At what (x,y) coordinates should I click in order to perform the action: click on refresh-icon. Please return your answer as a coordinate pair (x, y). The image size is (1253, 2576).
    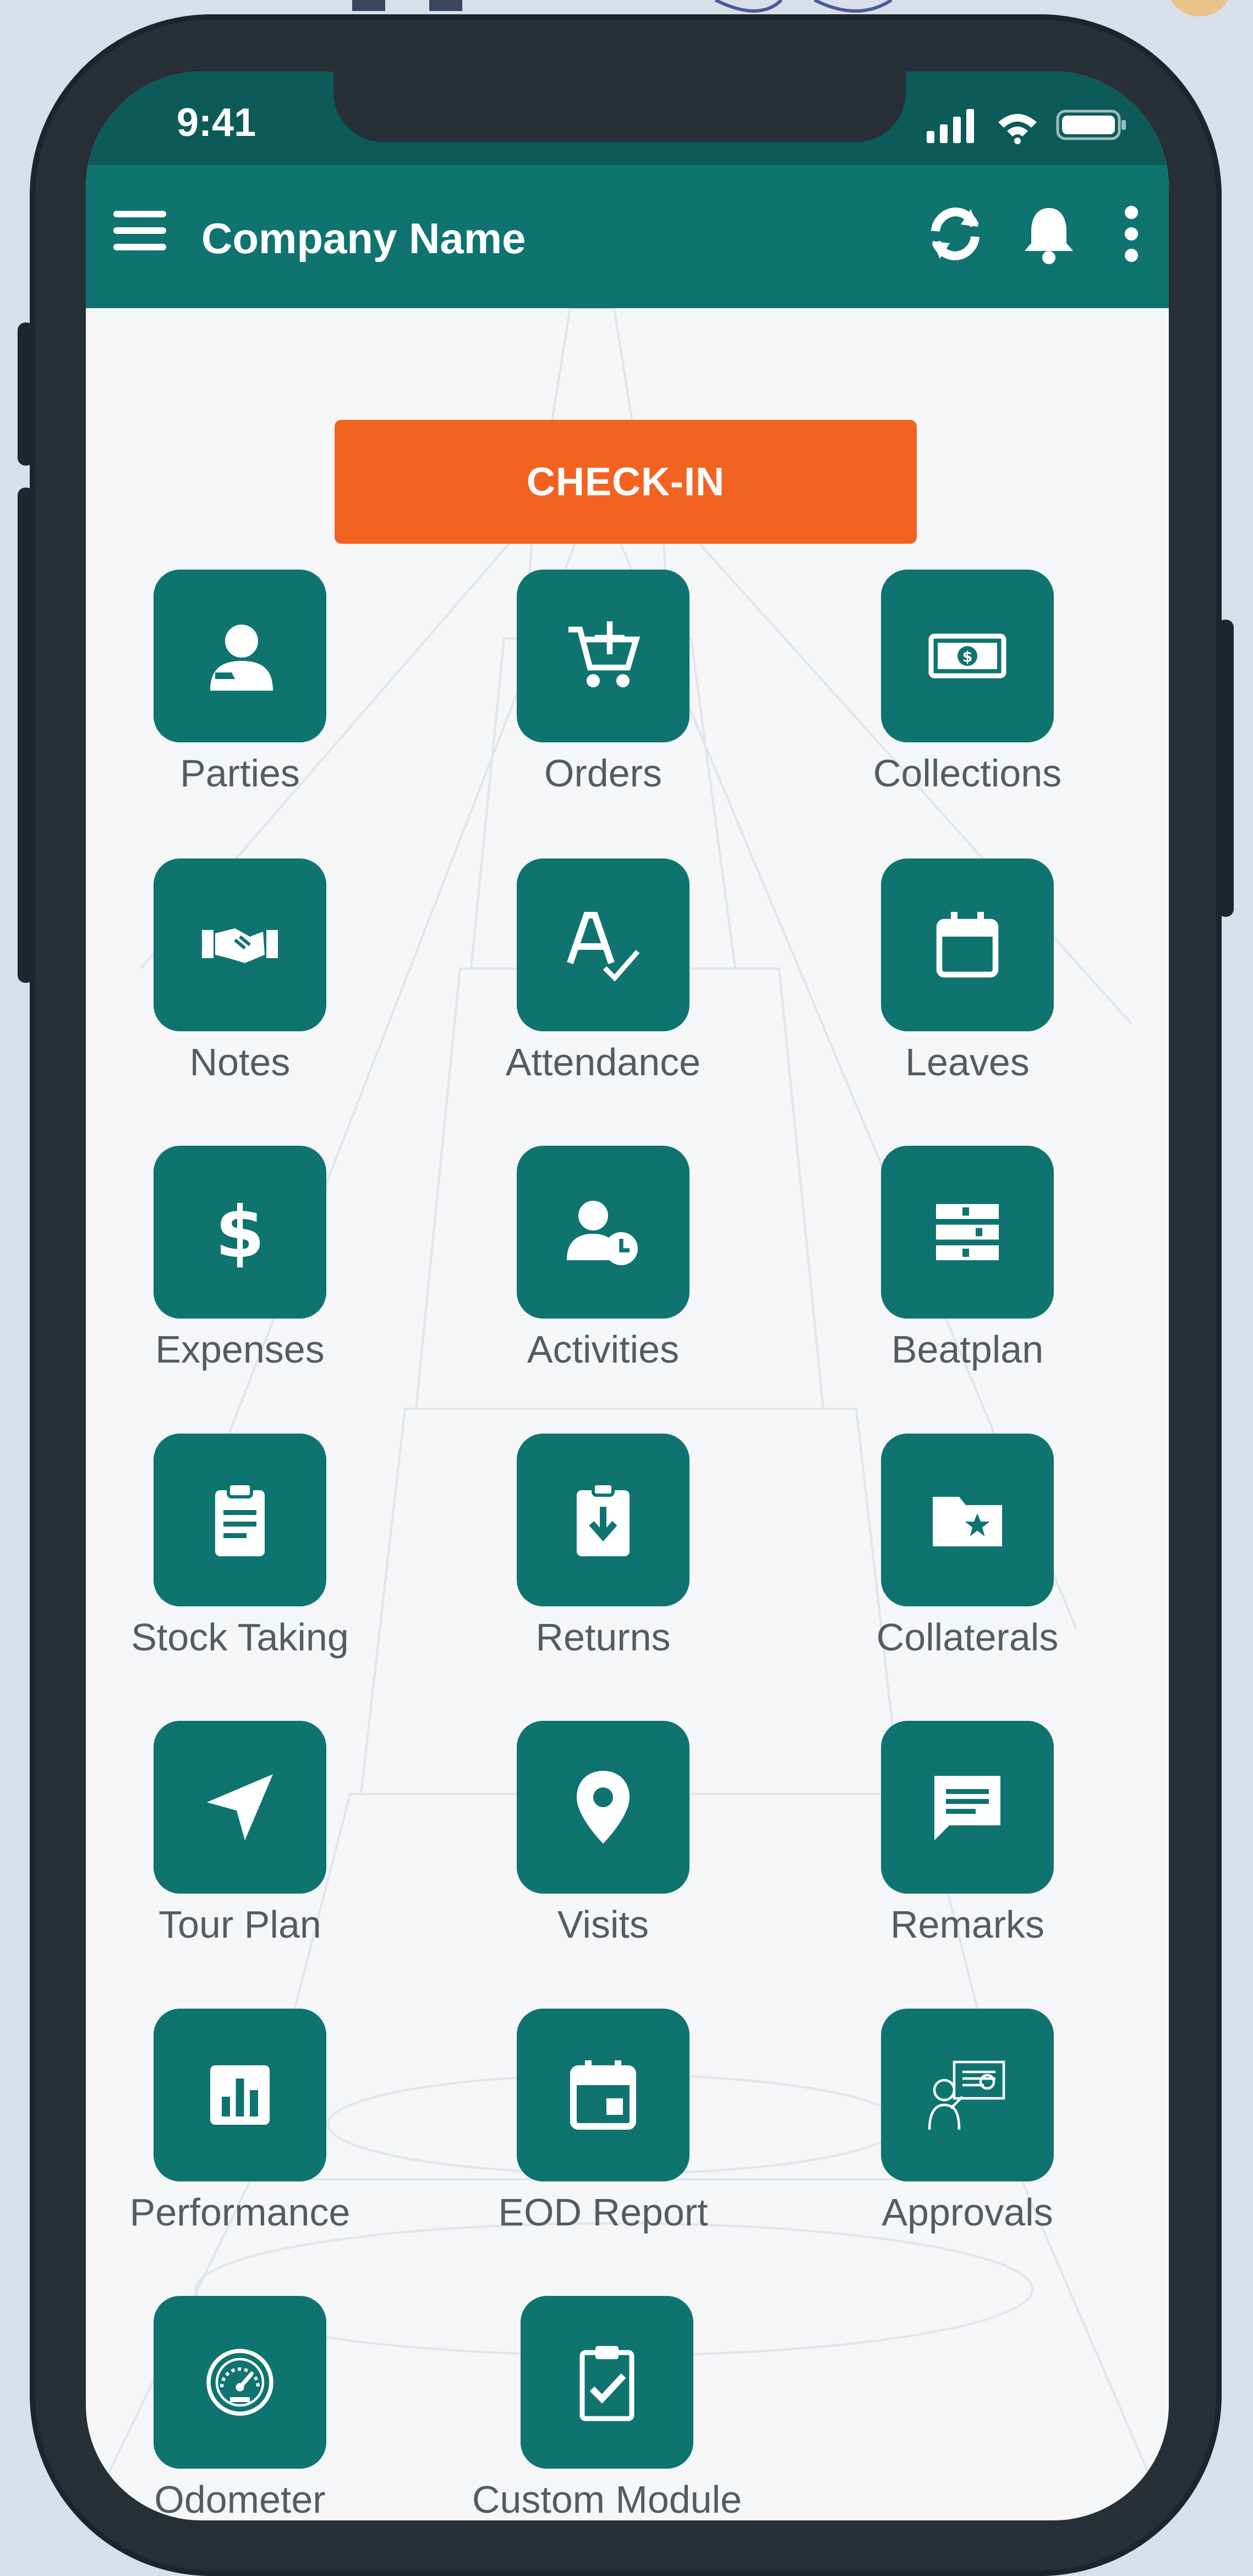
    Looking at the image, I should click on (955, 234).